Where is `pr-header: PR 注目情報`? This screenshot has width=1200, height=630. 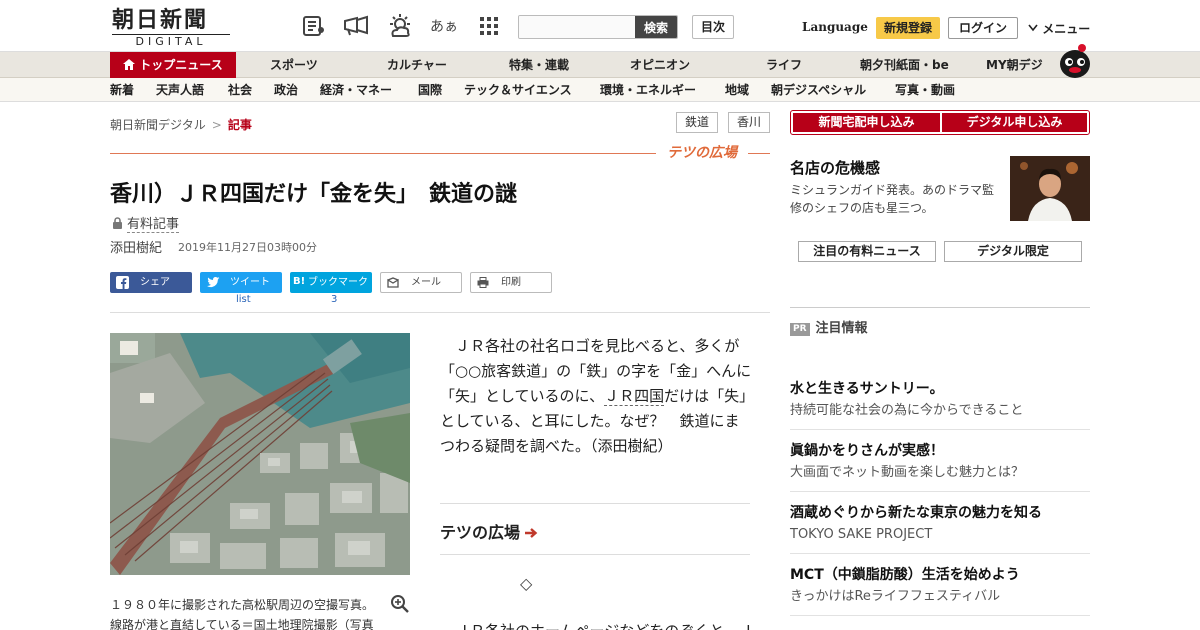
pr-header: PR 注目情報 is located at coordinates (829, 326).